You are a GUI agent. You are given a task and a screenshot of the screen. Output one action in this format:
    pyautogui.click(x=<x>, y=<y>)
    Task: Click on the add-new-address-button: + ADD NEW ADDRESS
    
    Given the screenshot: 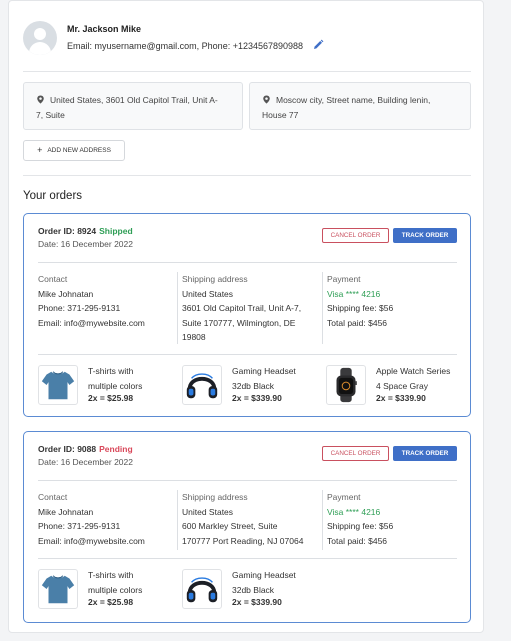 What is the action you would take?
    pyautogui.click(x=74, y=150)
    